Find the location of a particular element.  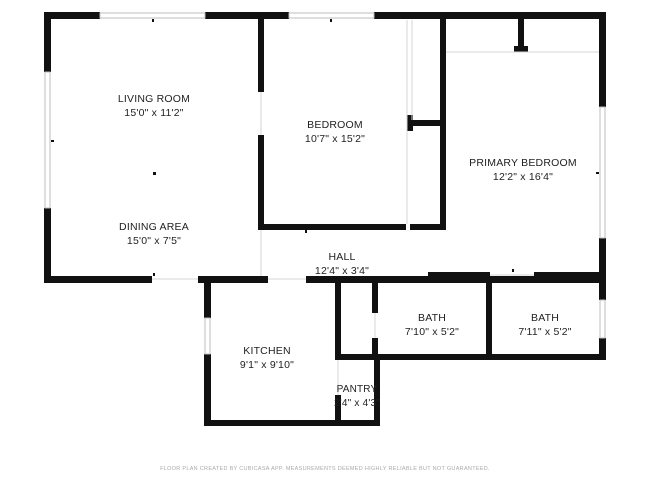

wall-primary-bottom-a is located at coordinates (459, 275).